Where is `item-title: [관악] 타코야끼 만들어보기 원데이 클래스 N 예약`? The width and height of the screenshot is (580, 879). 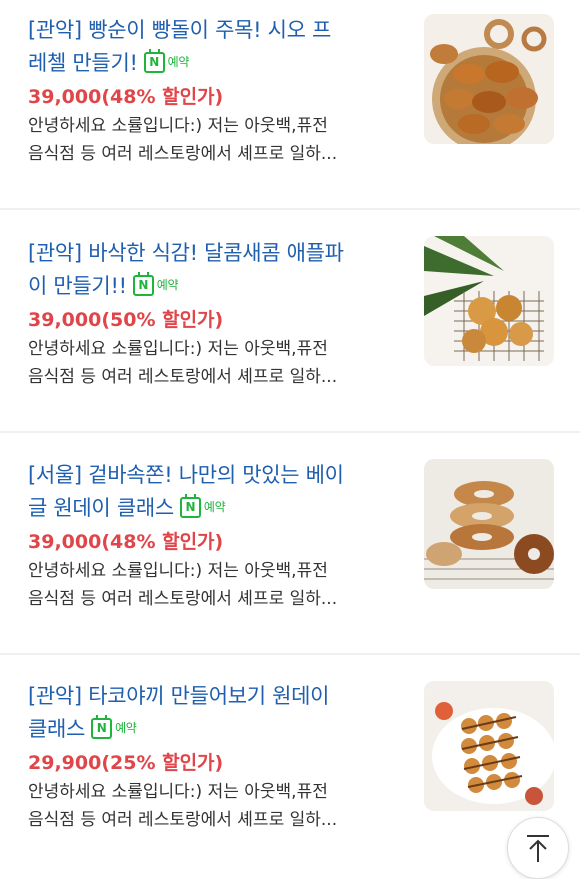 item-title: [관악] 타코야끼 만들어보기 원데이 클래스 N 예약 is located at coordinates (212, 713).